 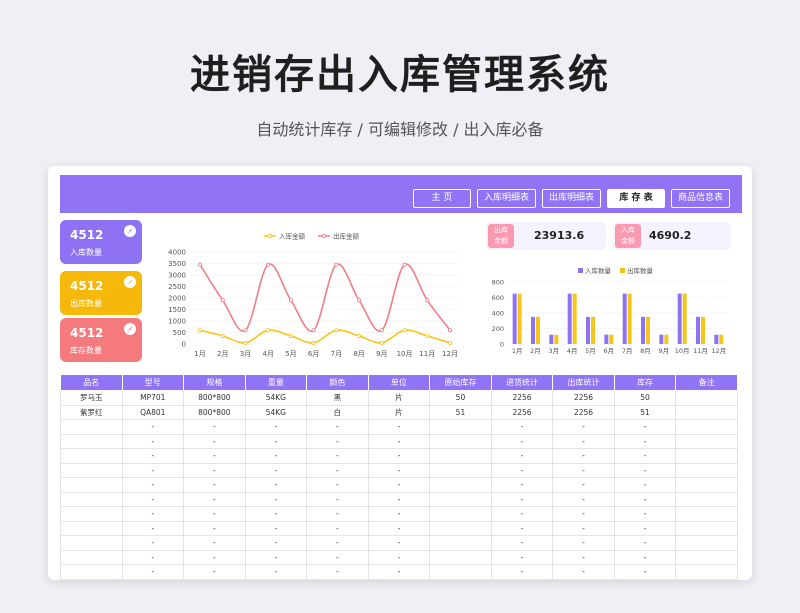 What do you see at coordinates (522, 382) in the screenshot?
I see `column-header: 进货统计` at bounding box center [522, 382].